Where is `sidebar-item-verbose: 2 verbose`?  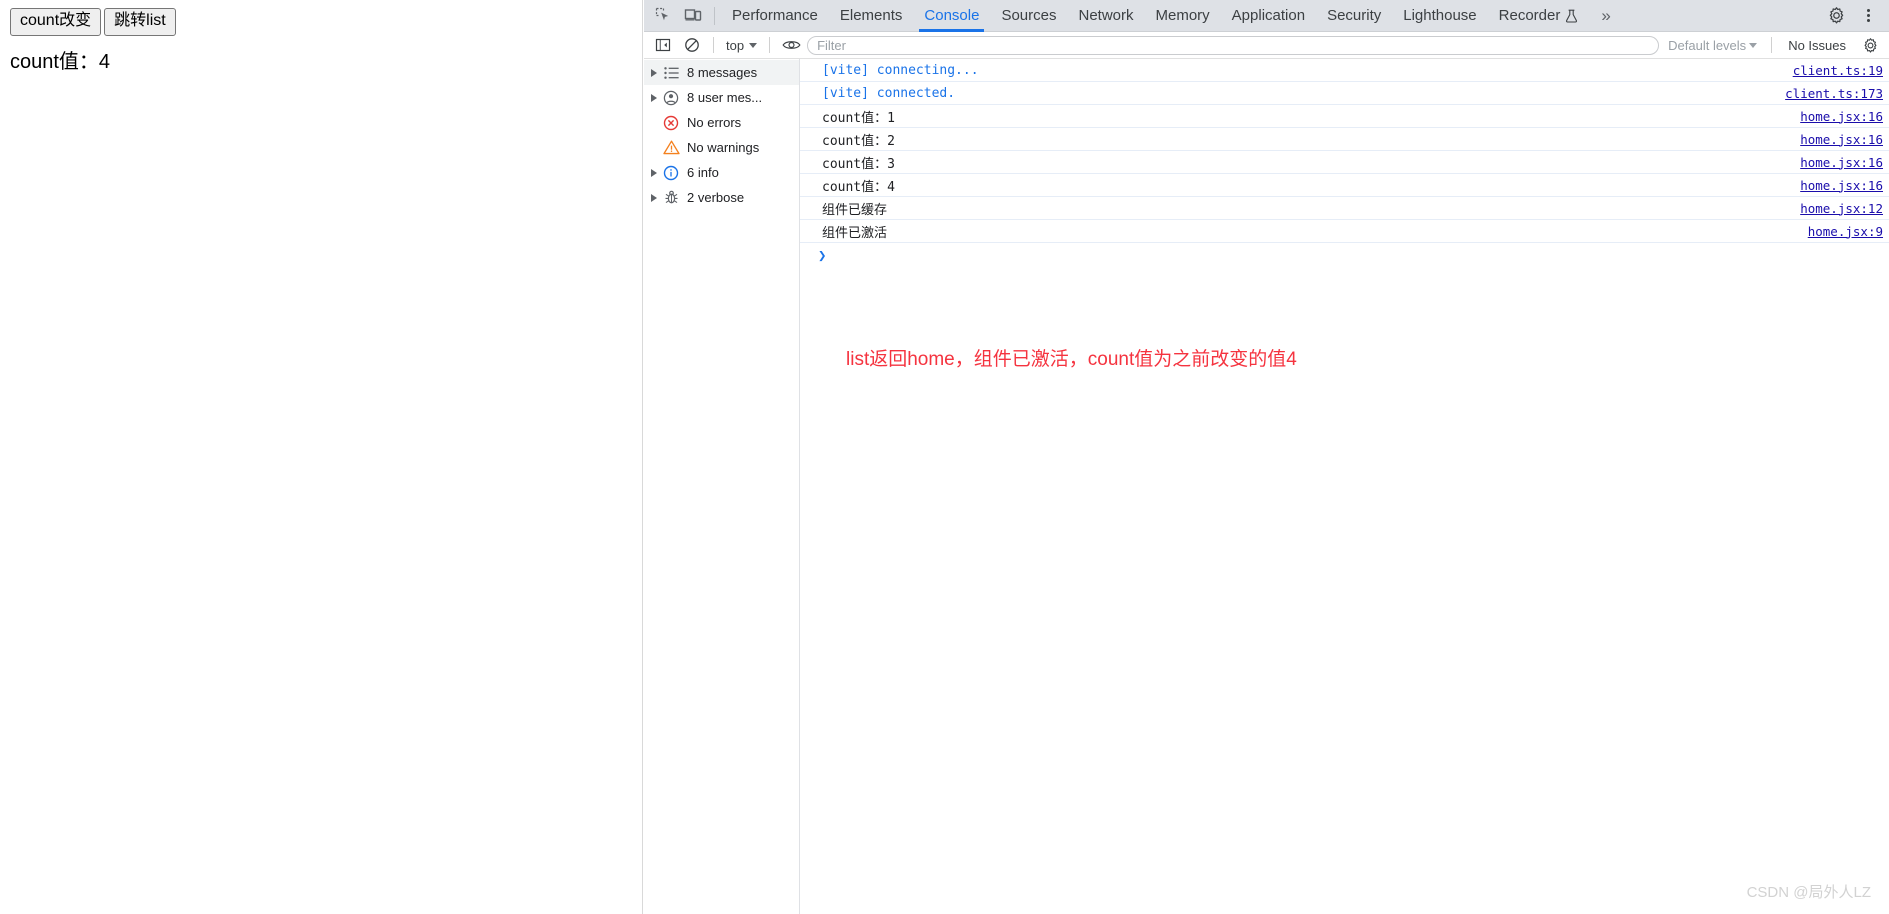
sidebar-item-verbose: 2 verbose is located at coordinates (721, 197).